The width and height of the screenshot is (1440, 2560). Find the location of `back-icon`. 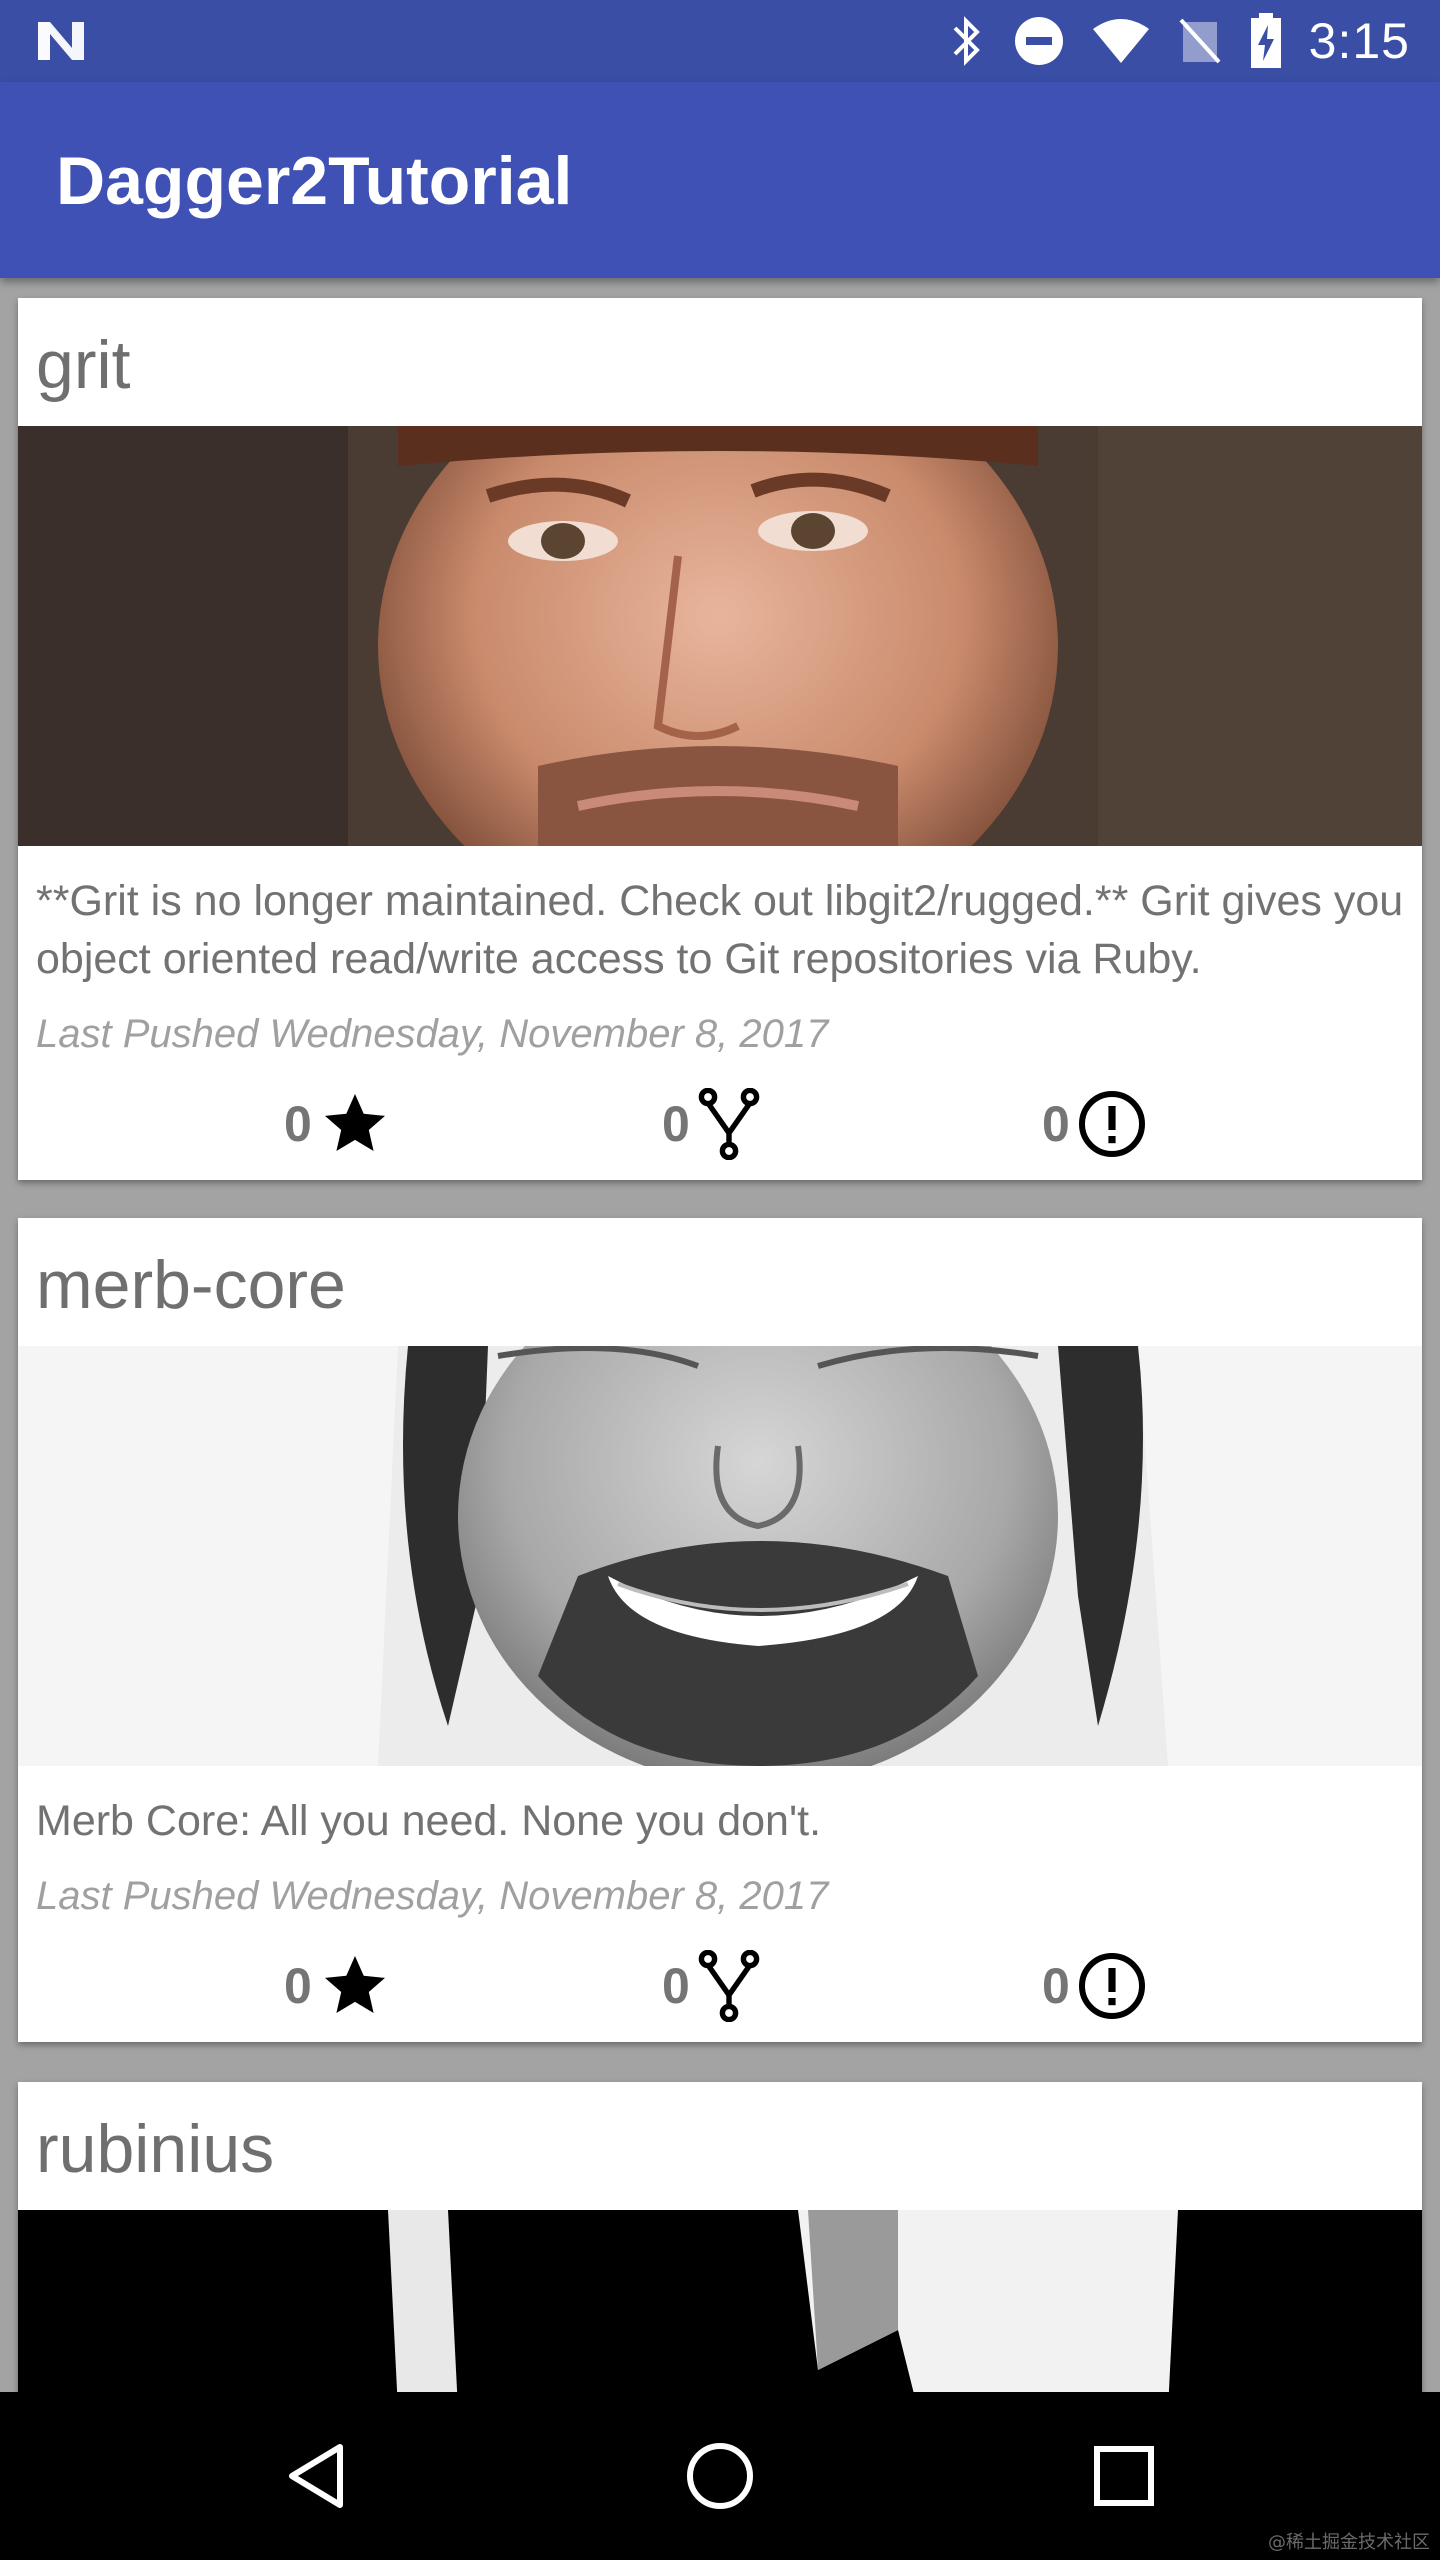

back-icon is located at coordinates (316, 2476).